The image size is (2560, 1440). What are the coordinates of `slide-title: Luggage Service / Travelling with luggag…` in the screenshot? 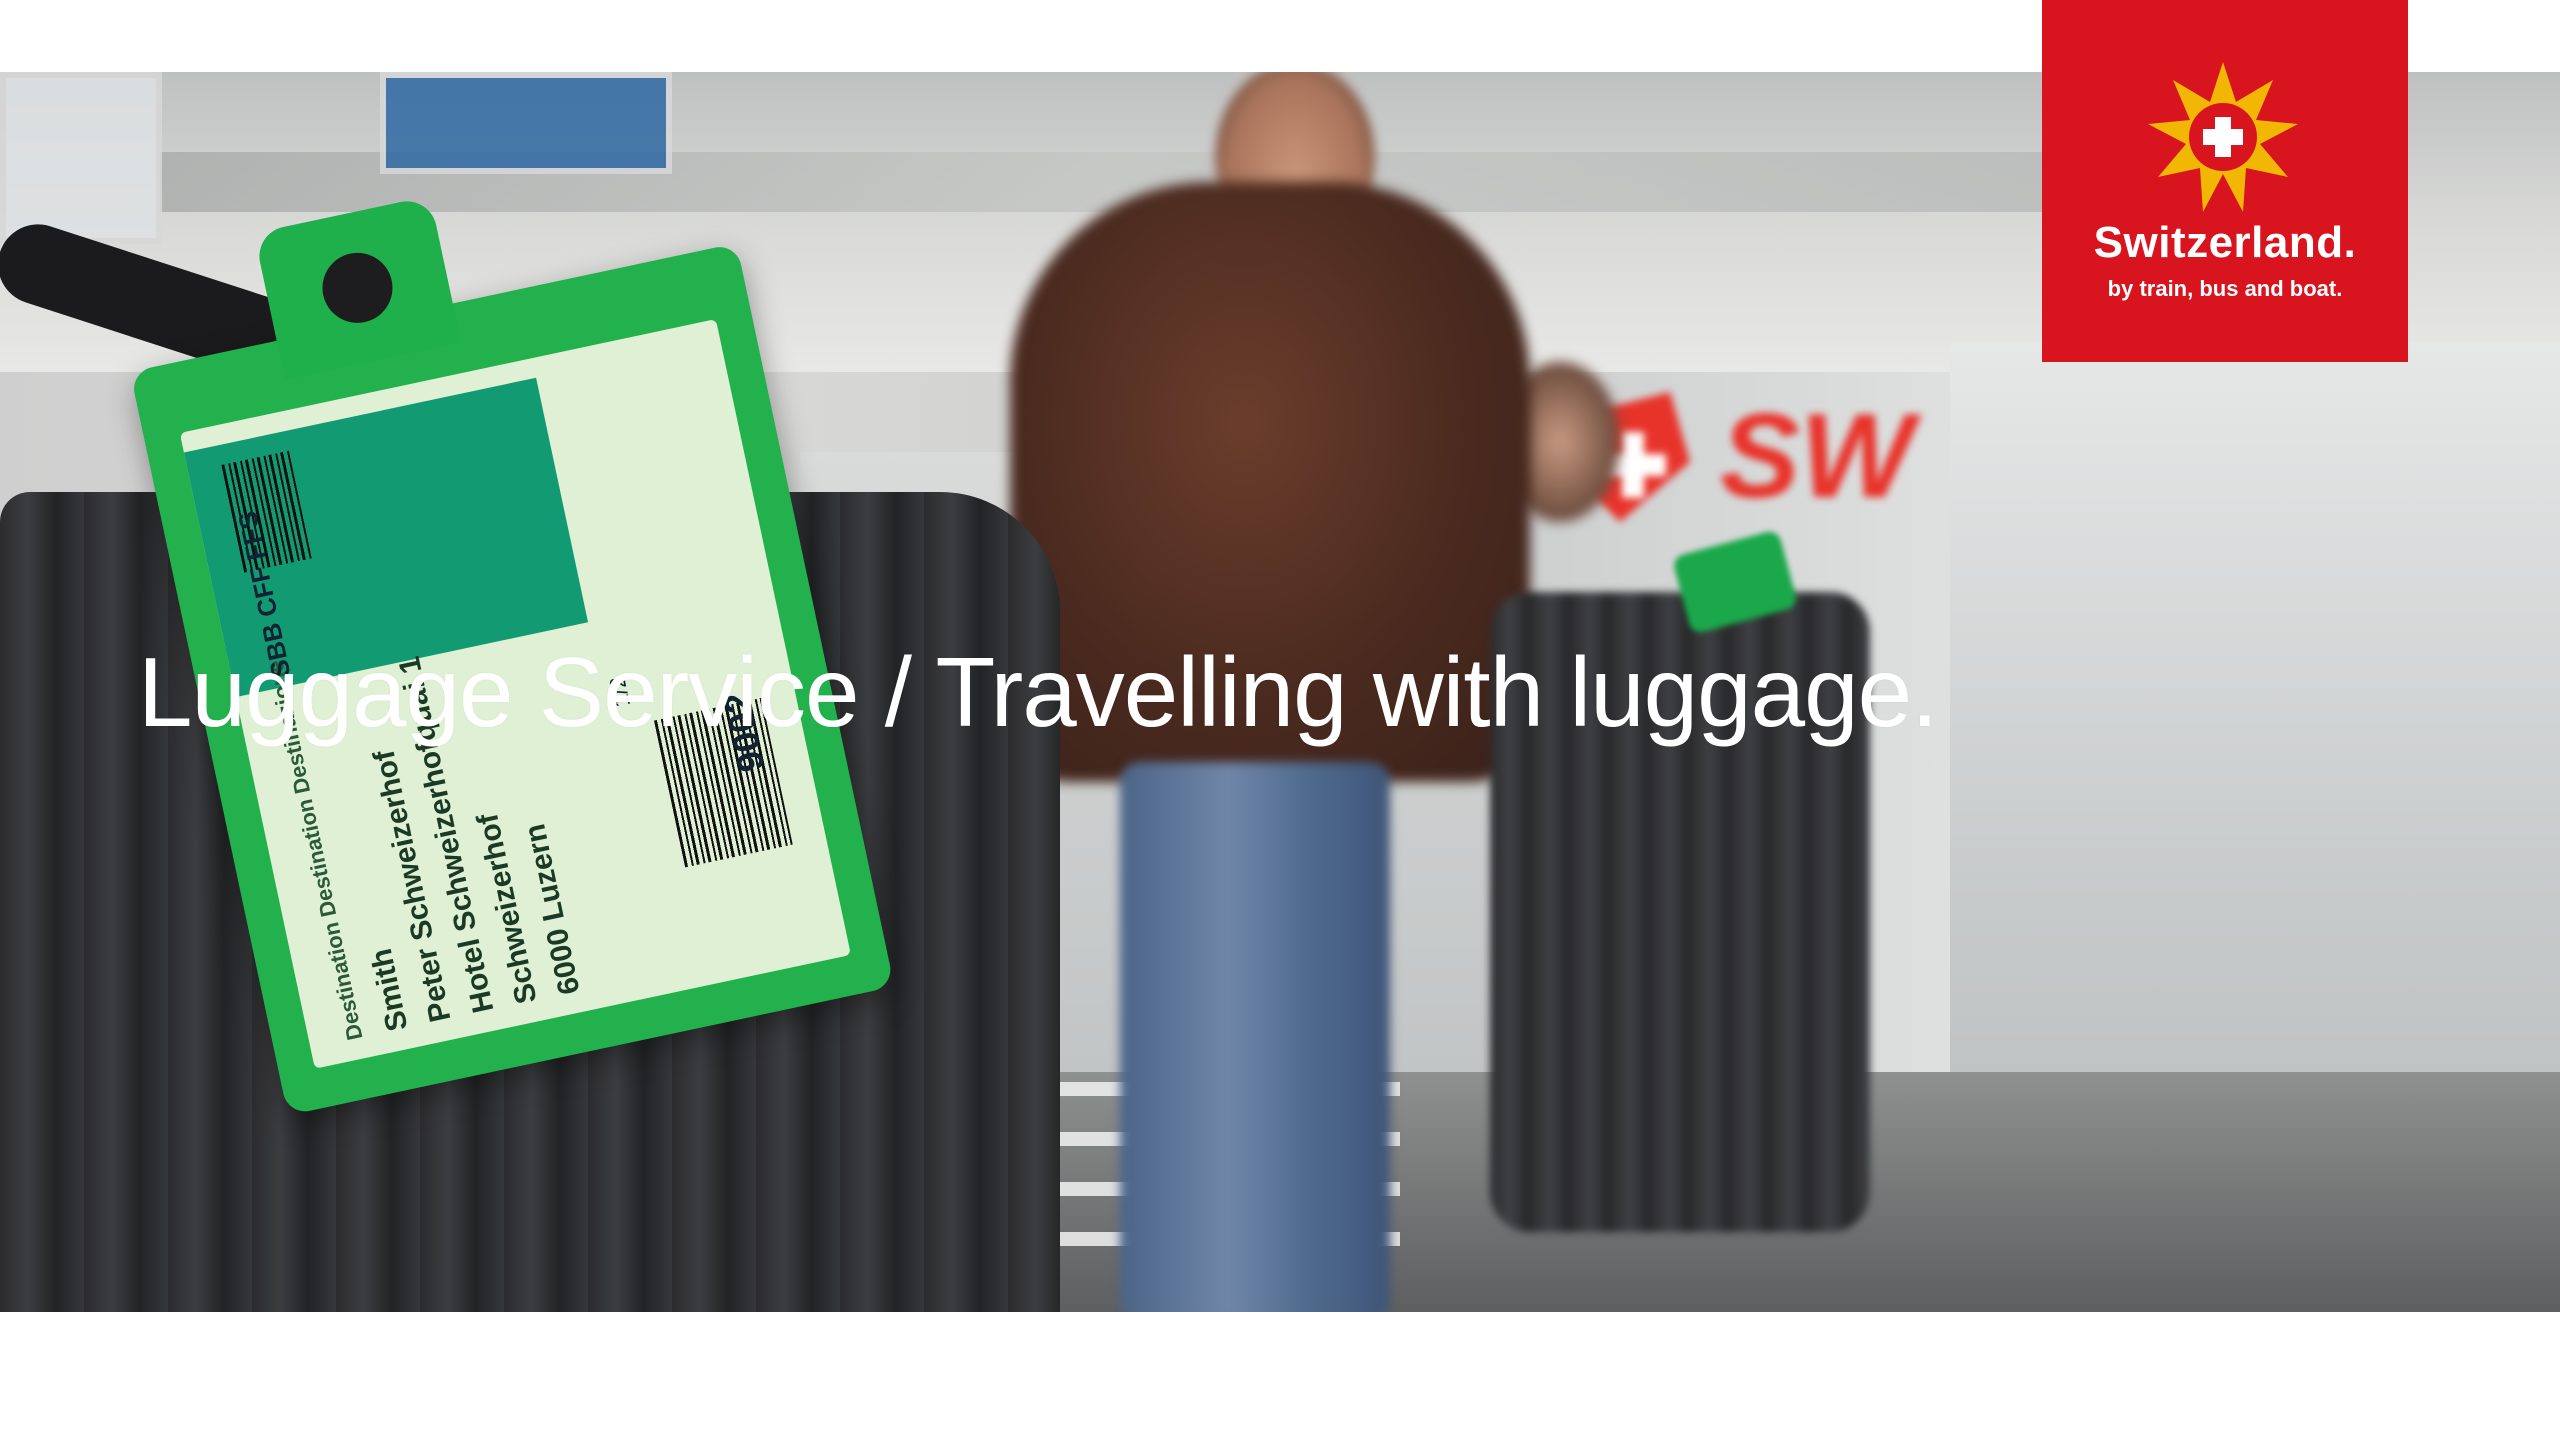 It's located at (1038, 692).